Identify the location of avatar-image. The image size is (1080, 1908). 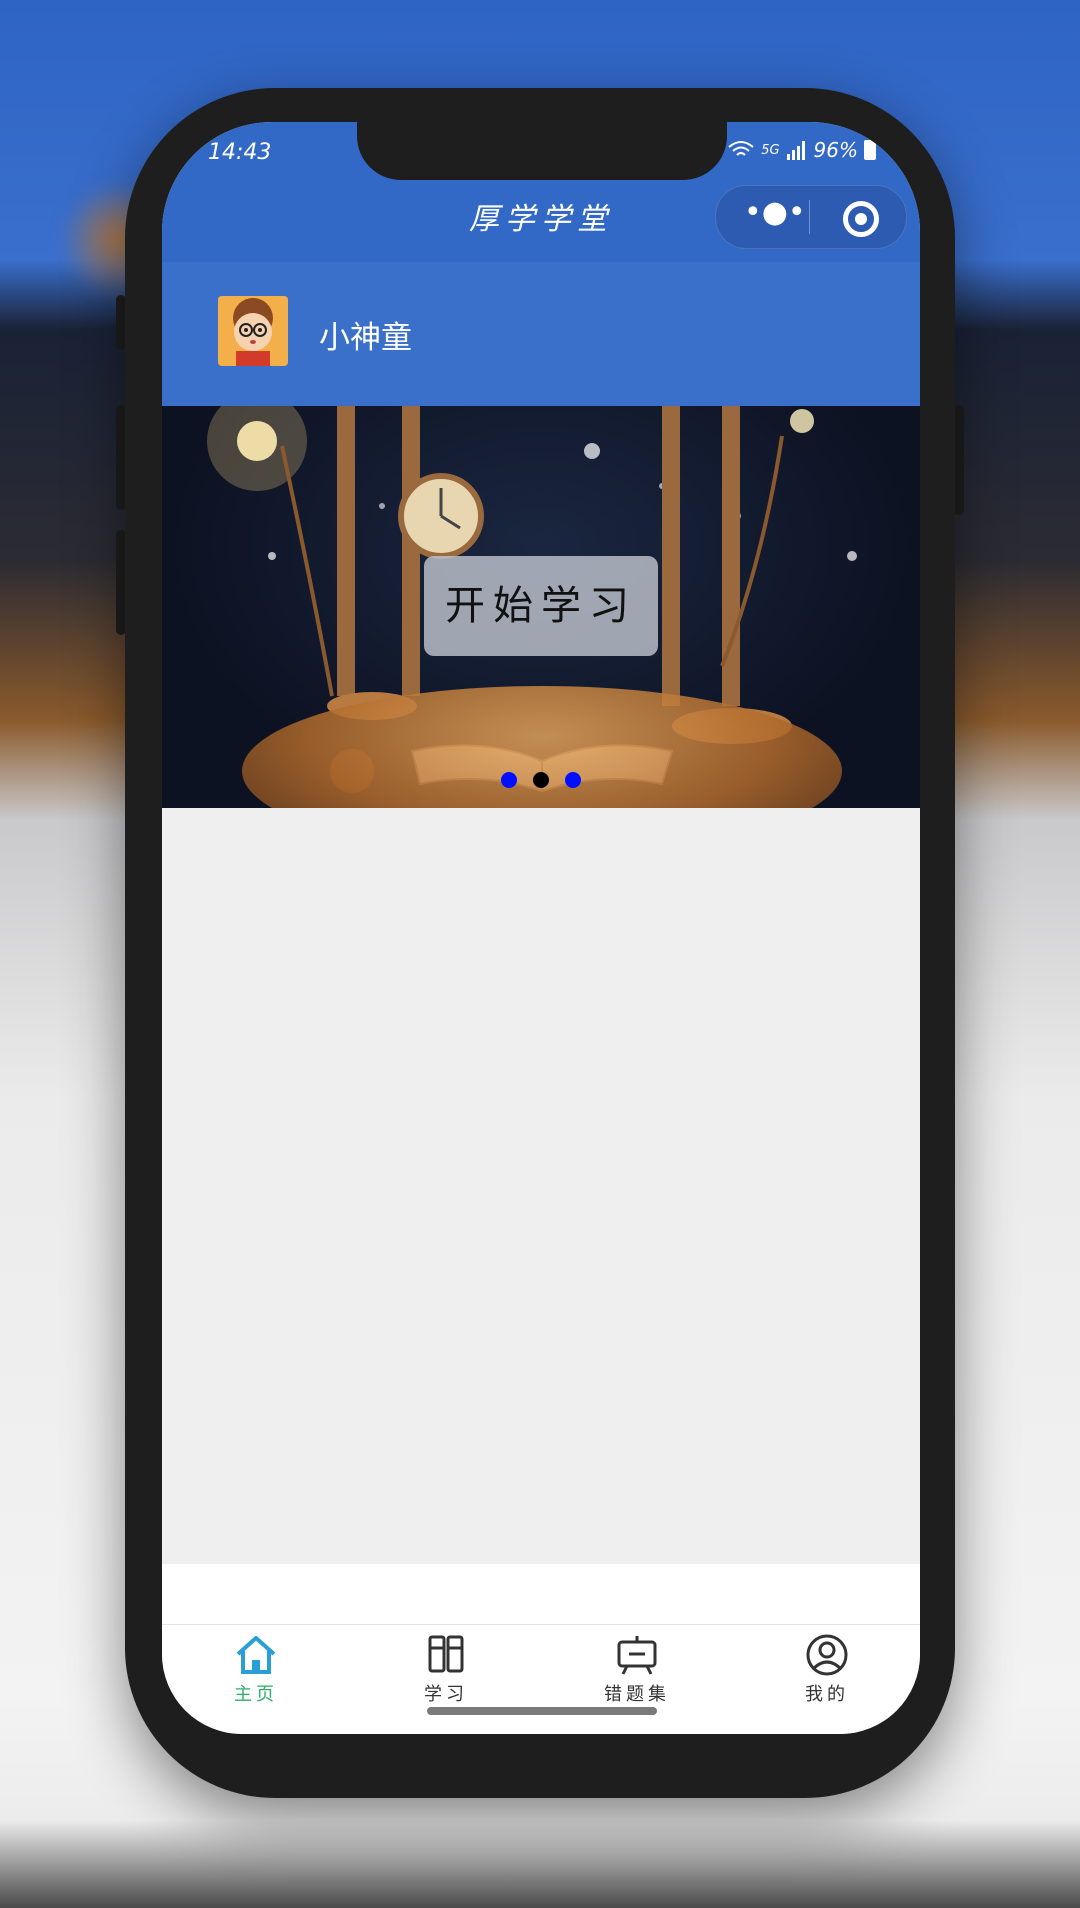
(253, 331).